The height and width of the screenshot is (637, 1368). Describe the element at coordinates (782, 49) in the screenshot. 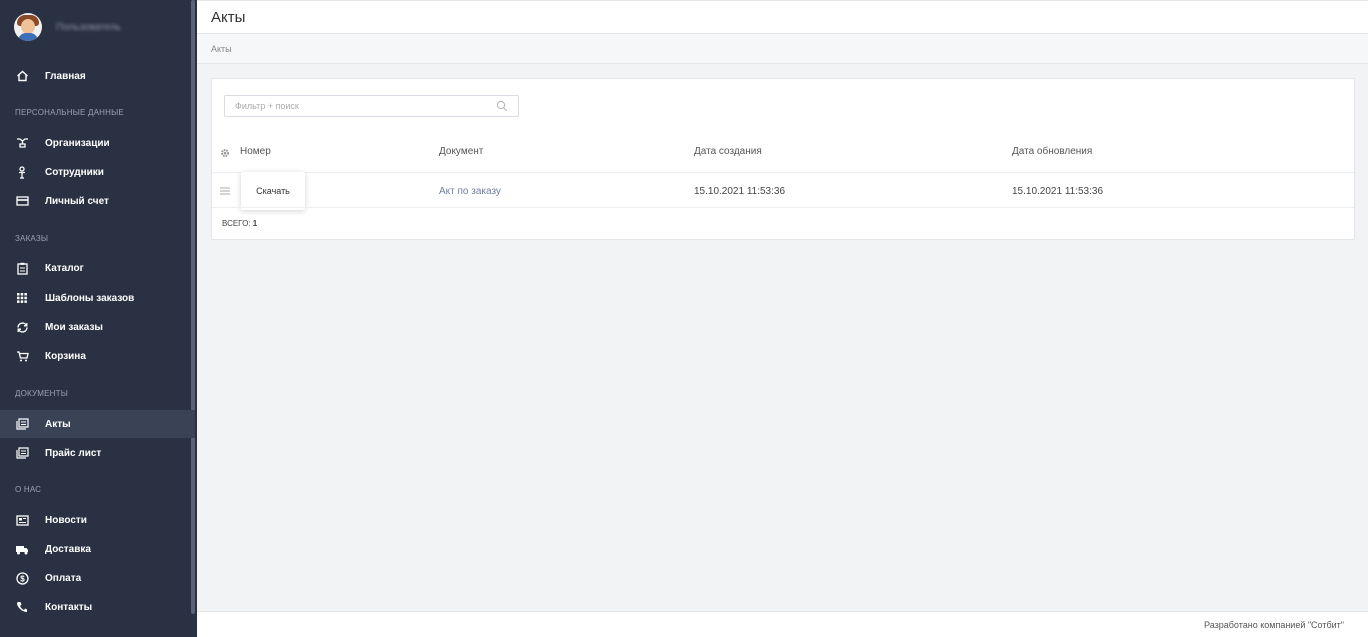

I see `breadcrumb: Акты` at that location.